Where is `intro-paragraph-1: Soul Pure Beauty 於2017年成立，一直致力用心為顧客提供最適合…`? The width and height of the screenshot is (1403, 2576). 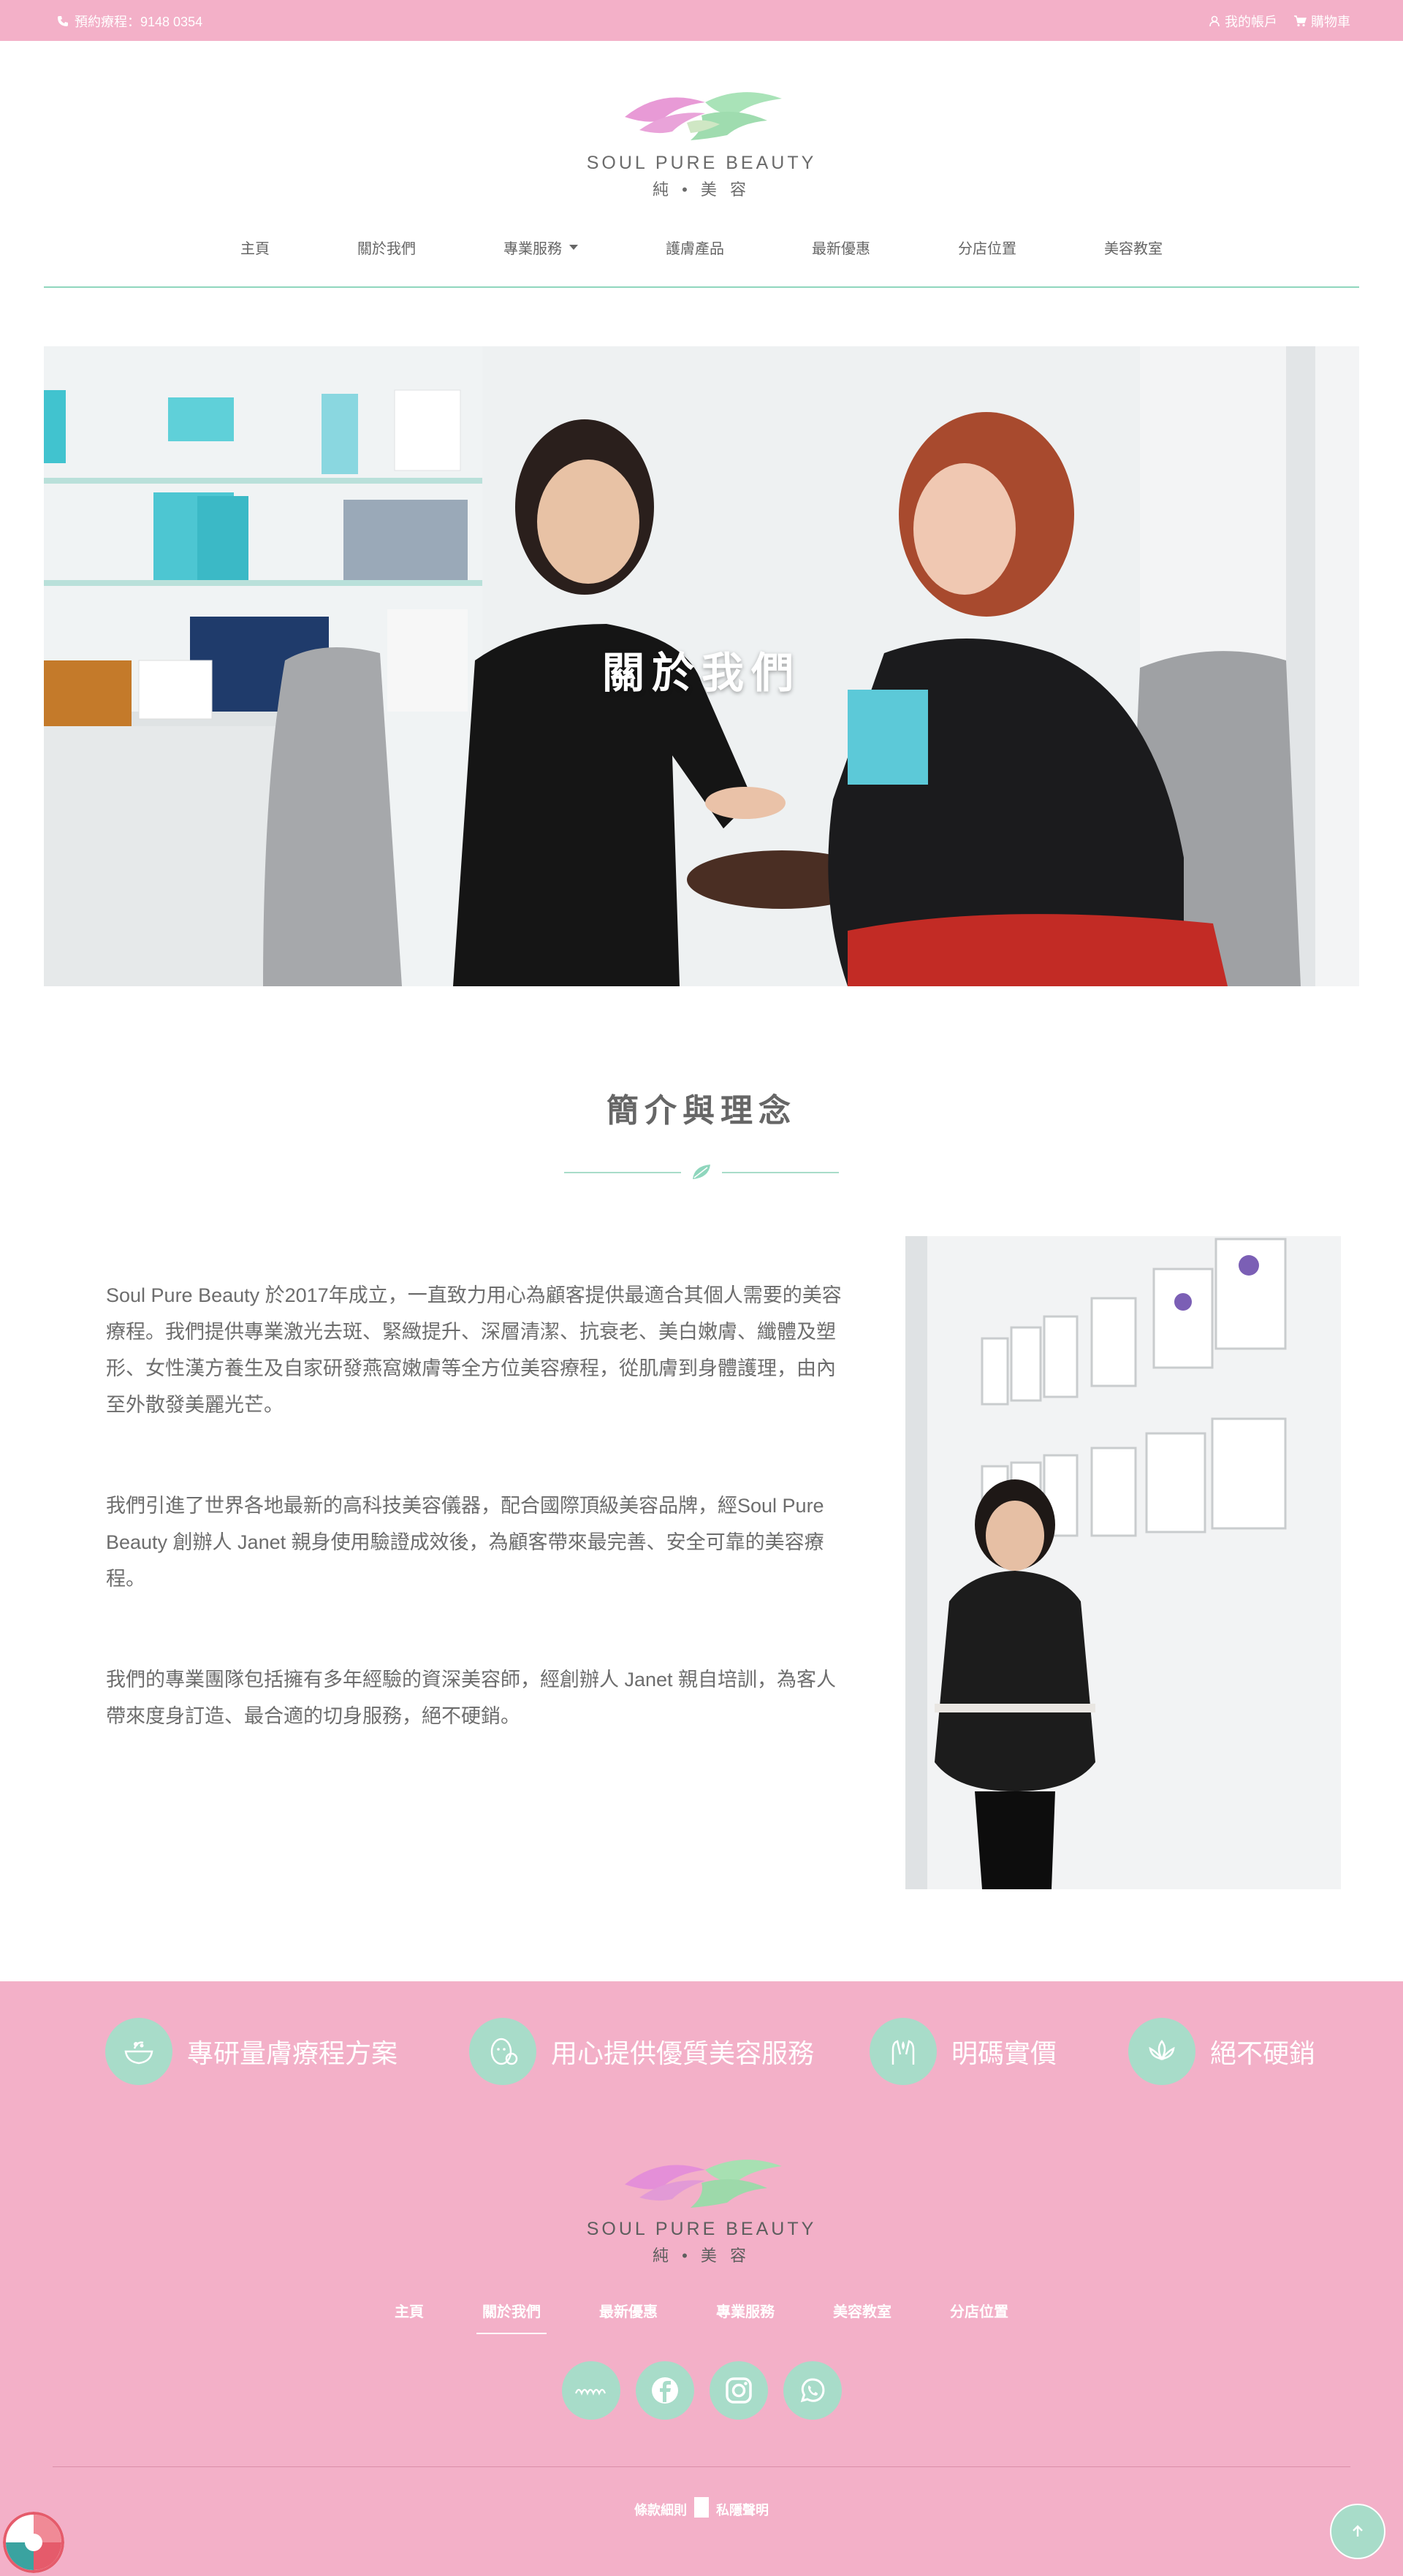 intro-paragraph-1: Soul Pure Beauty 於2017年成立，一直致力用心為顧客提供最適合… is located at coordinates (474, 1350).